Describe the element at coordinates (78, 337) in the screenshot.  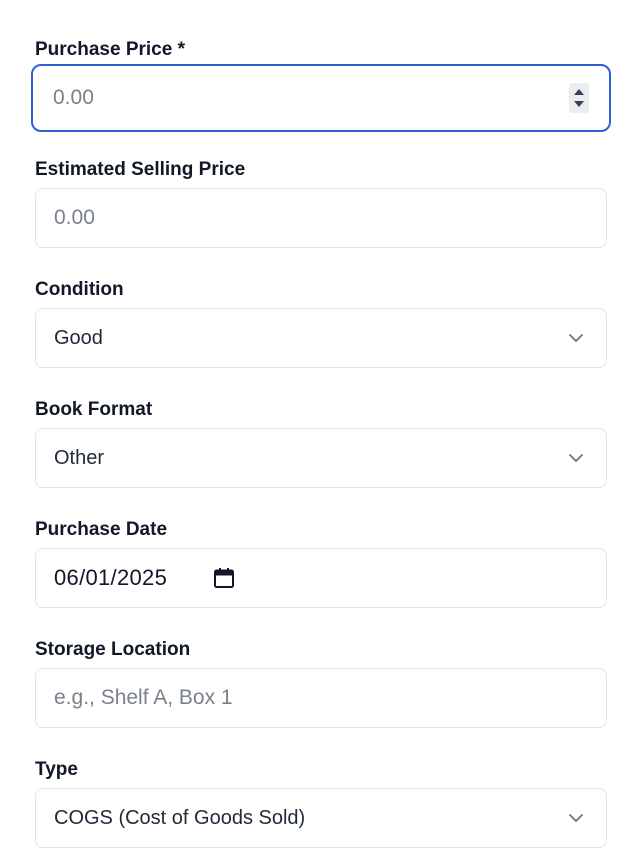
I see `condition-selected-value: Good` at that location.